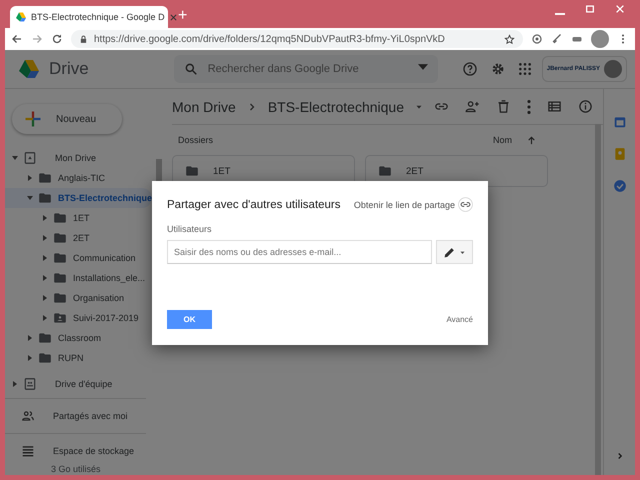  I want to click on address-bar: https://drive.google.com/drive/folders/12qmq5NDubVPautR3-bfmy-YiL0spnVkD, so click(297, 39).